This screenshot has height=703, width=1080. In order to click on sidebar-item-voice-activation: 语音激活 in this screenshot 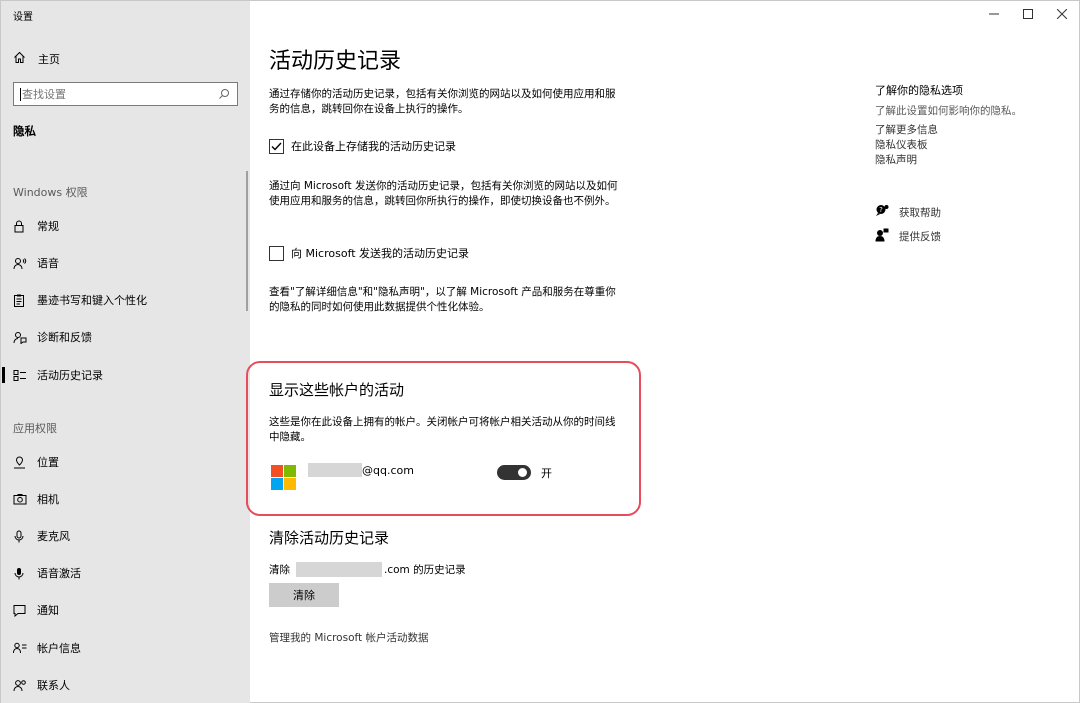, I will do `click(125, 573)`.